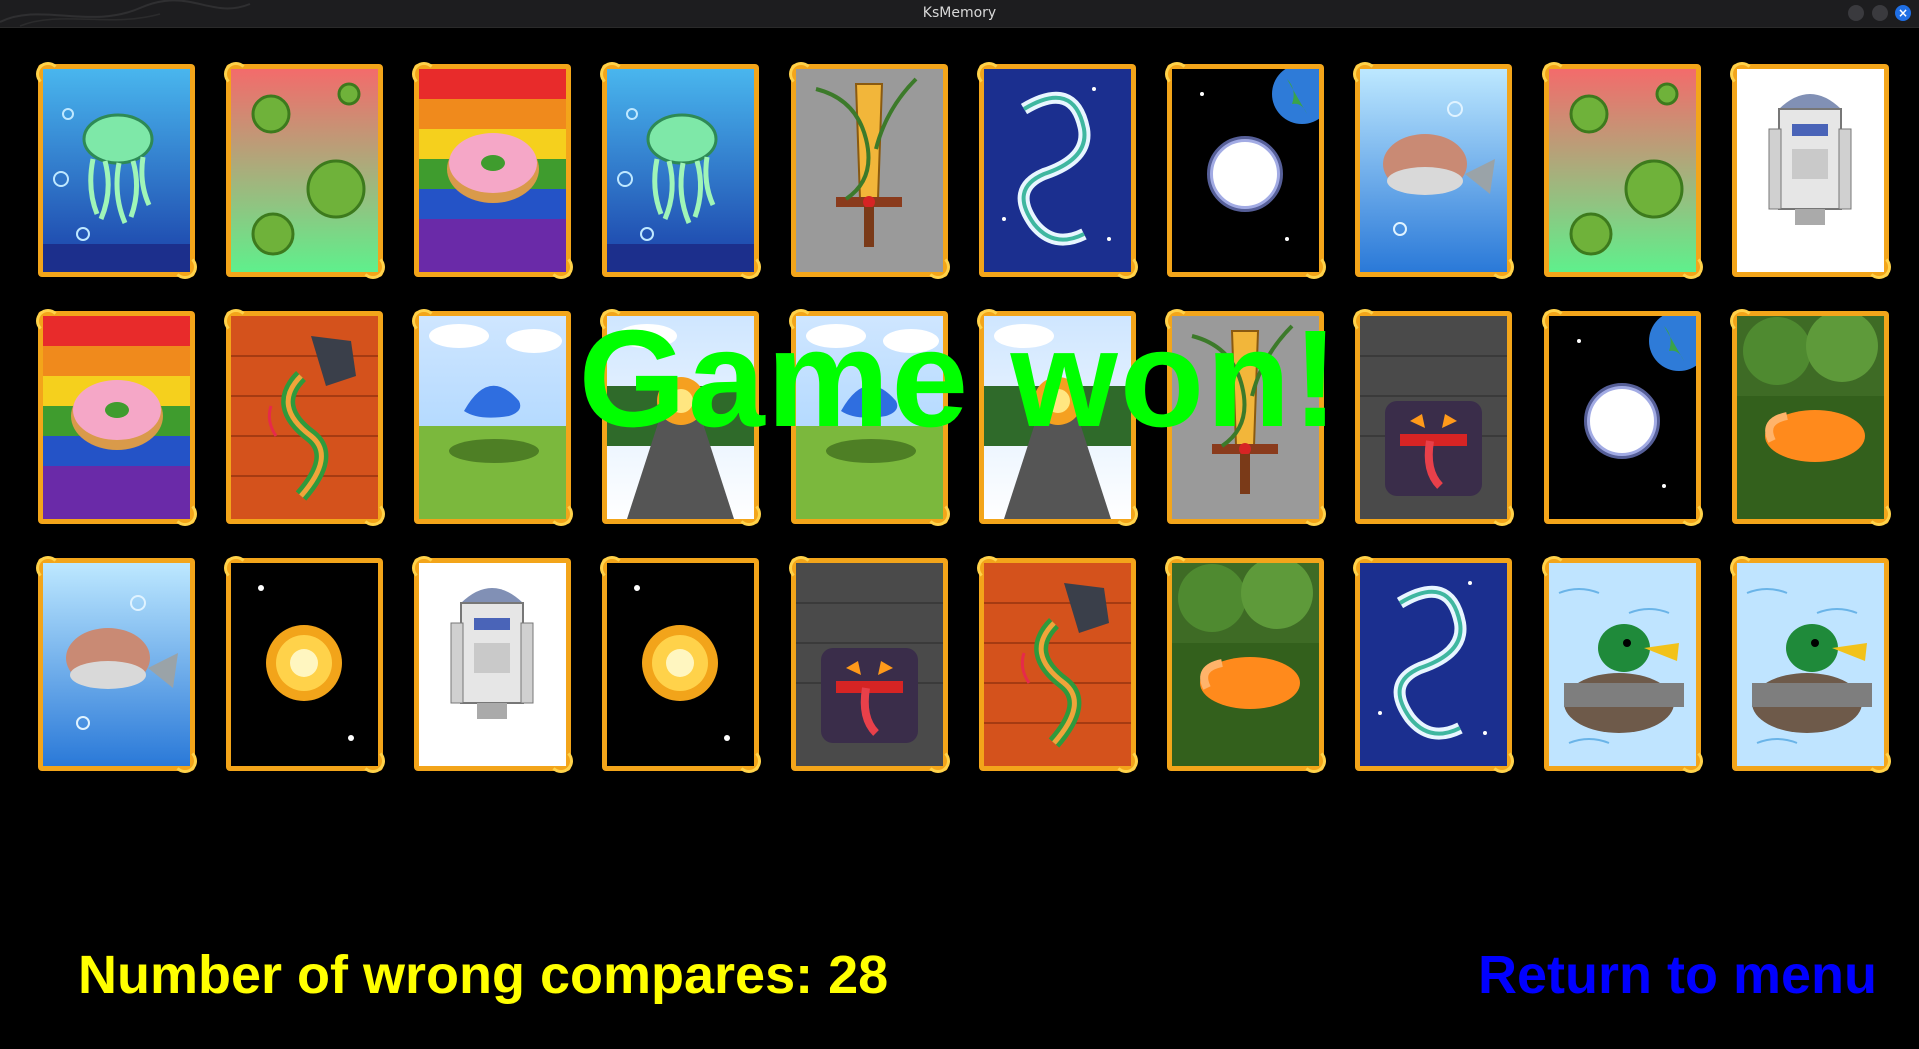 This screenshot has width=1919, height=1049. I want to click on donut-icon, so click(492, 170).